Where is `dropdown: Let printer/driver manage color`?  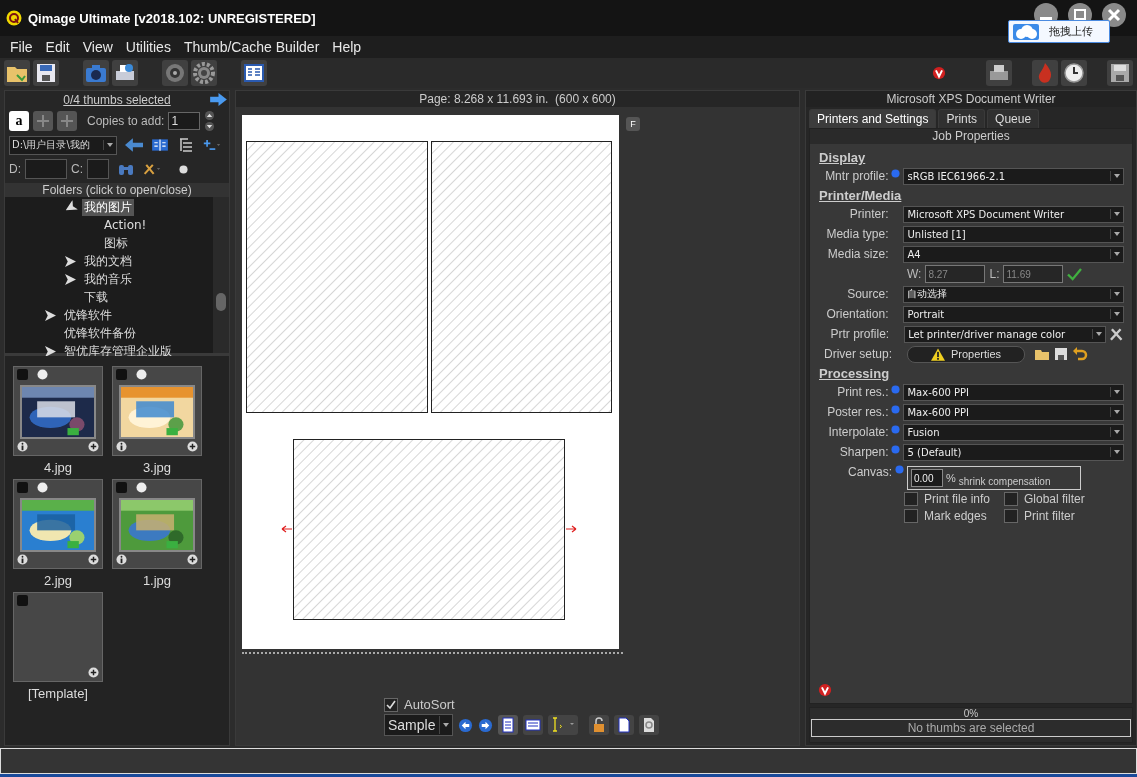 dropdown: Let printer/driver manage color is located at coordinates (1005, 334).